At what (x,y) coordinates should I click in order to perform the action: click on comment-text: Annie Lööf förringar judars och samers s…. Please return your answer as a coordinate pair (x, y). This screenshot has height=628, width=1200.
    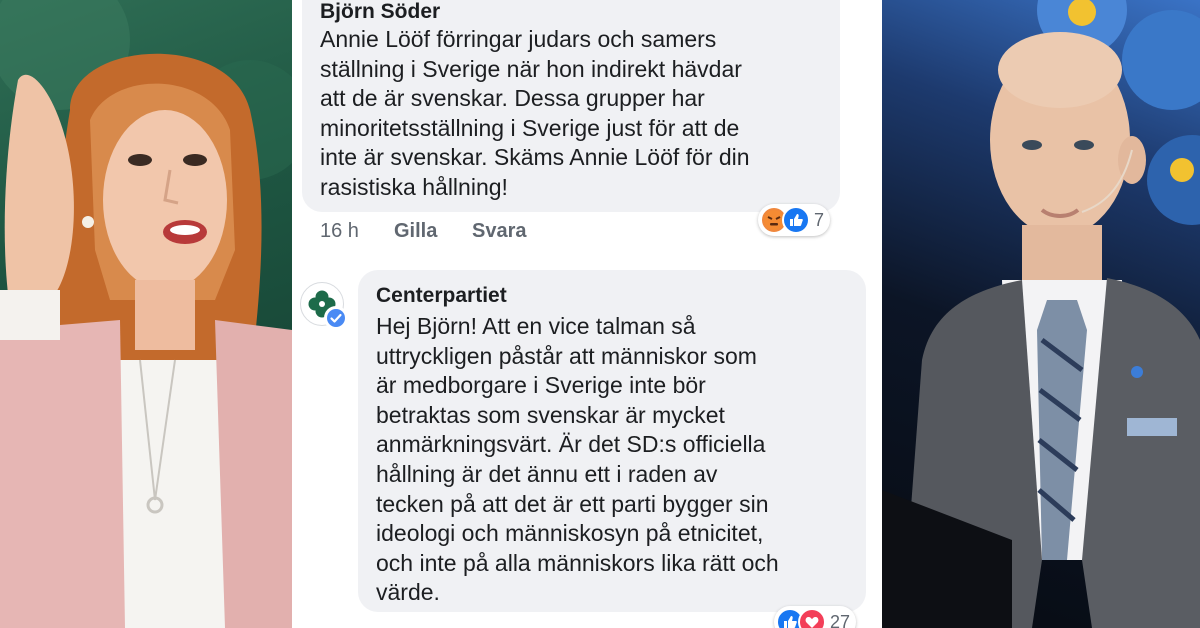
    Looking at the image, I should click on (535, 113).